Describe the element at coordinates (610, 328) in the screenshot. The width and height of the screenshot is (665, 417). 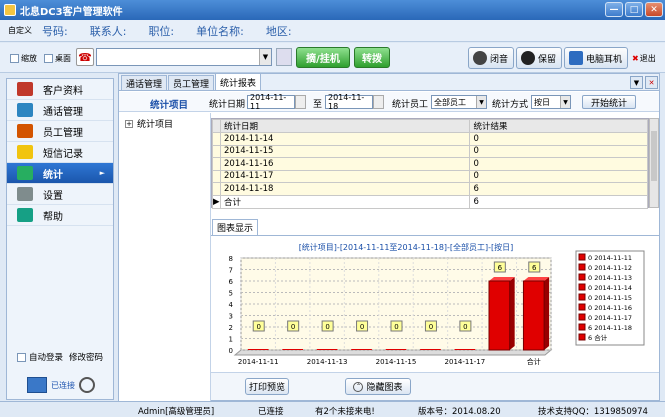
I see `legend-entry: 6 2014-11-18` at that location.